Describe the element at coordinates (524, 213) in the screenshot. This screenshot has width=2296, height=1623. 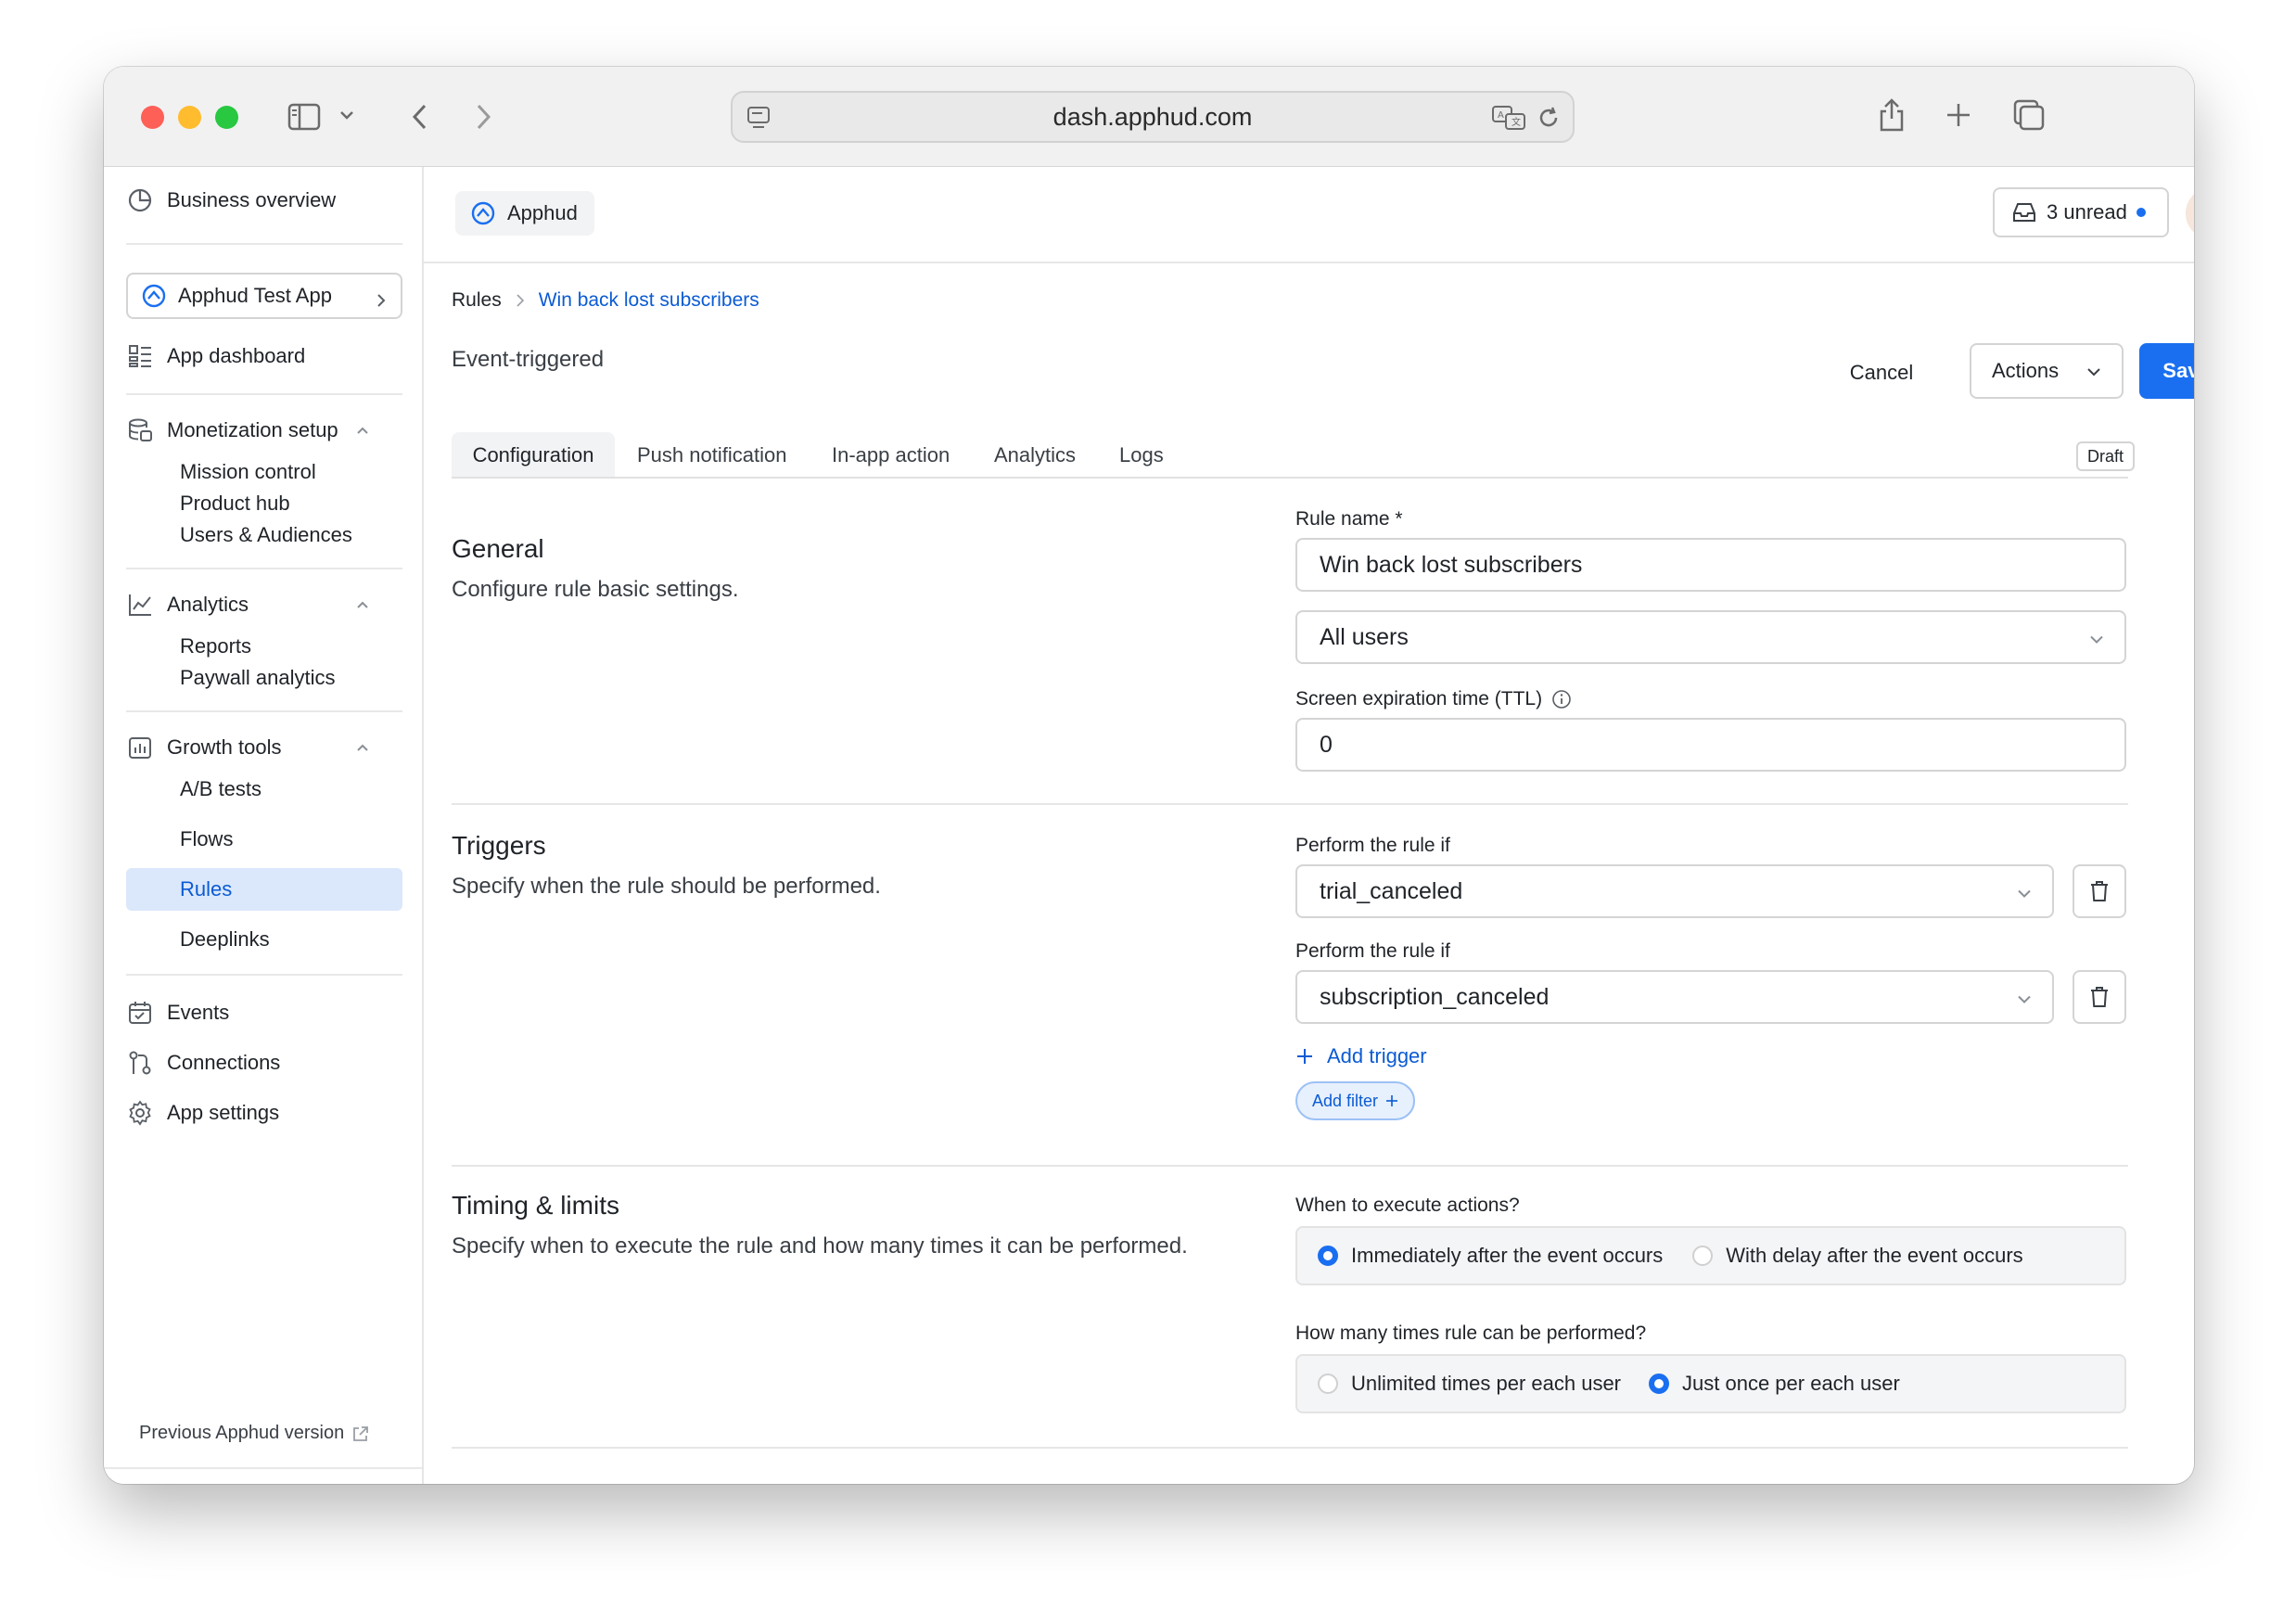
I see `brand-chip: Apphud` at that location.